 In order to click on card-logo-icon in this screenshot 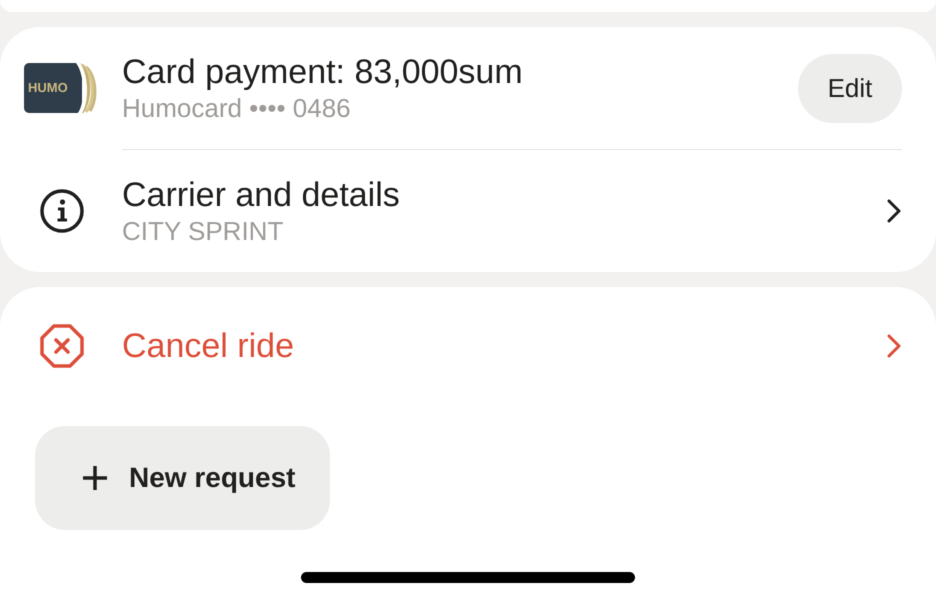, I will do `click(61, 88)`.